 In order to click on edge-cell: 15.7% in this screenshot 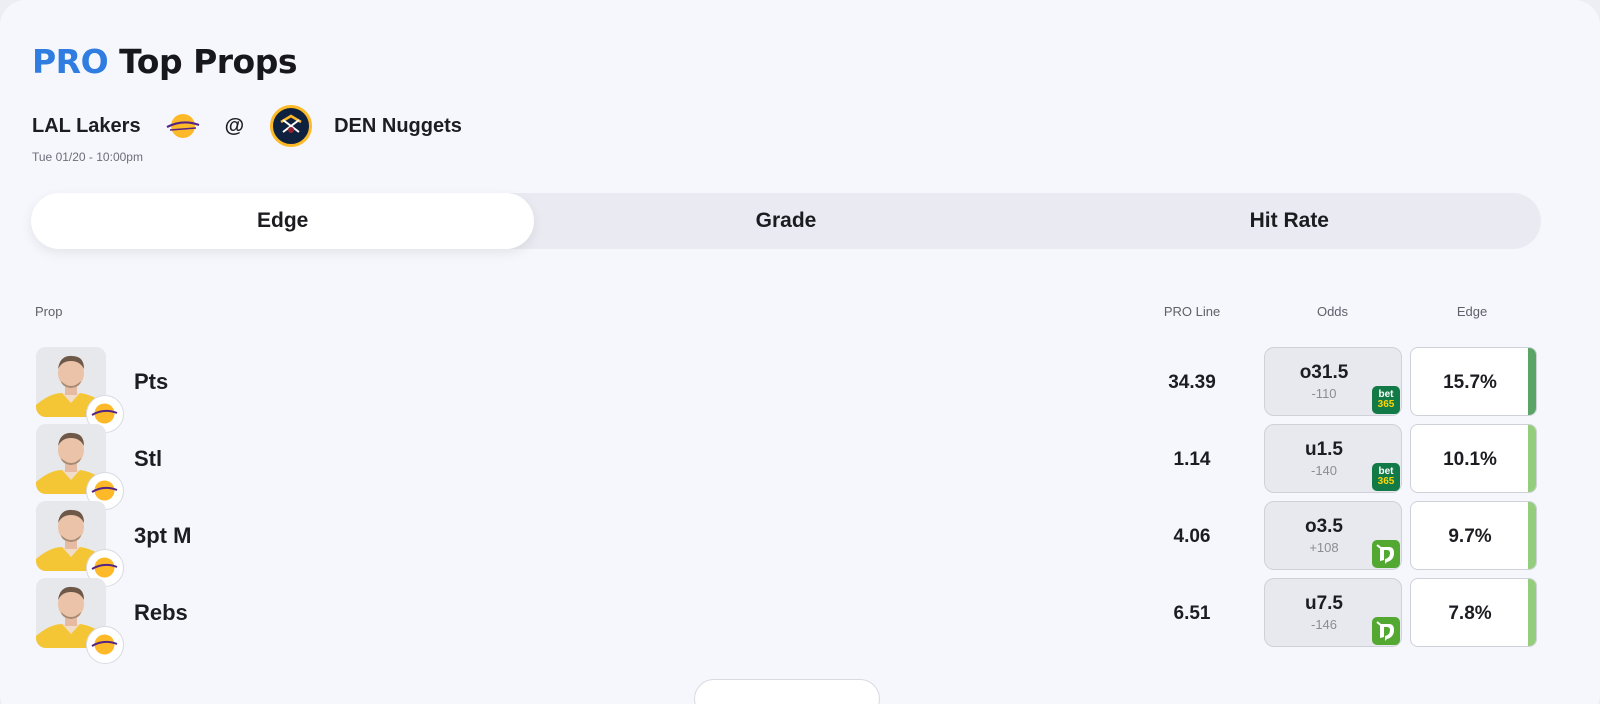, I will do `click(1473, 381)`.